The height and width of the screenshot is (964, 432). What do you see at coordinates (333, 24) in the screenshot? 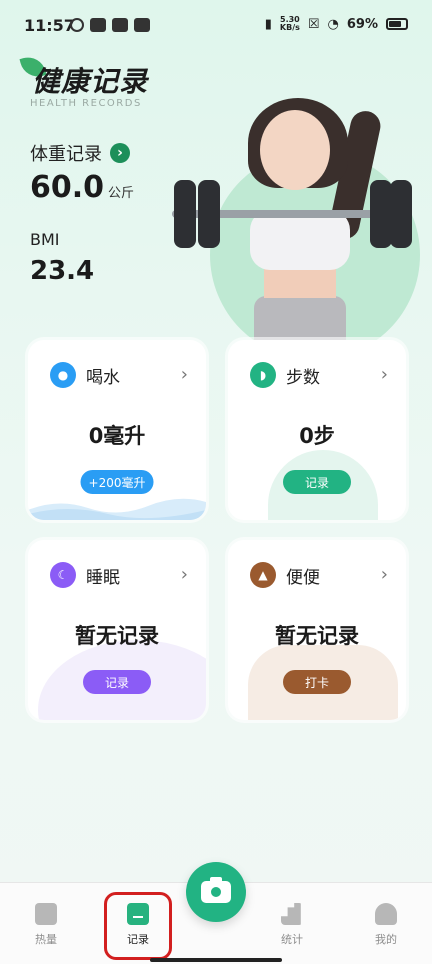
I see `wifi-icon: ◔` at bounding box center [333, 24].